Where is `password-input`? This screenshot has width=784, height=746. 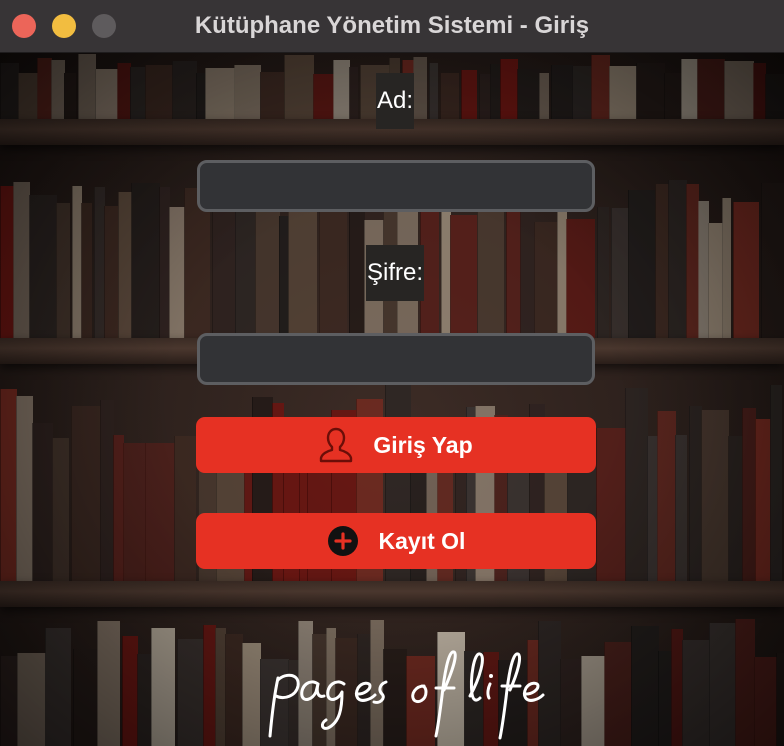
password-input is located at coordinates (396, 359).